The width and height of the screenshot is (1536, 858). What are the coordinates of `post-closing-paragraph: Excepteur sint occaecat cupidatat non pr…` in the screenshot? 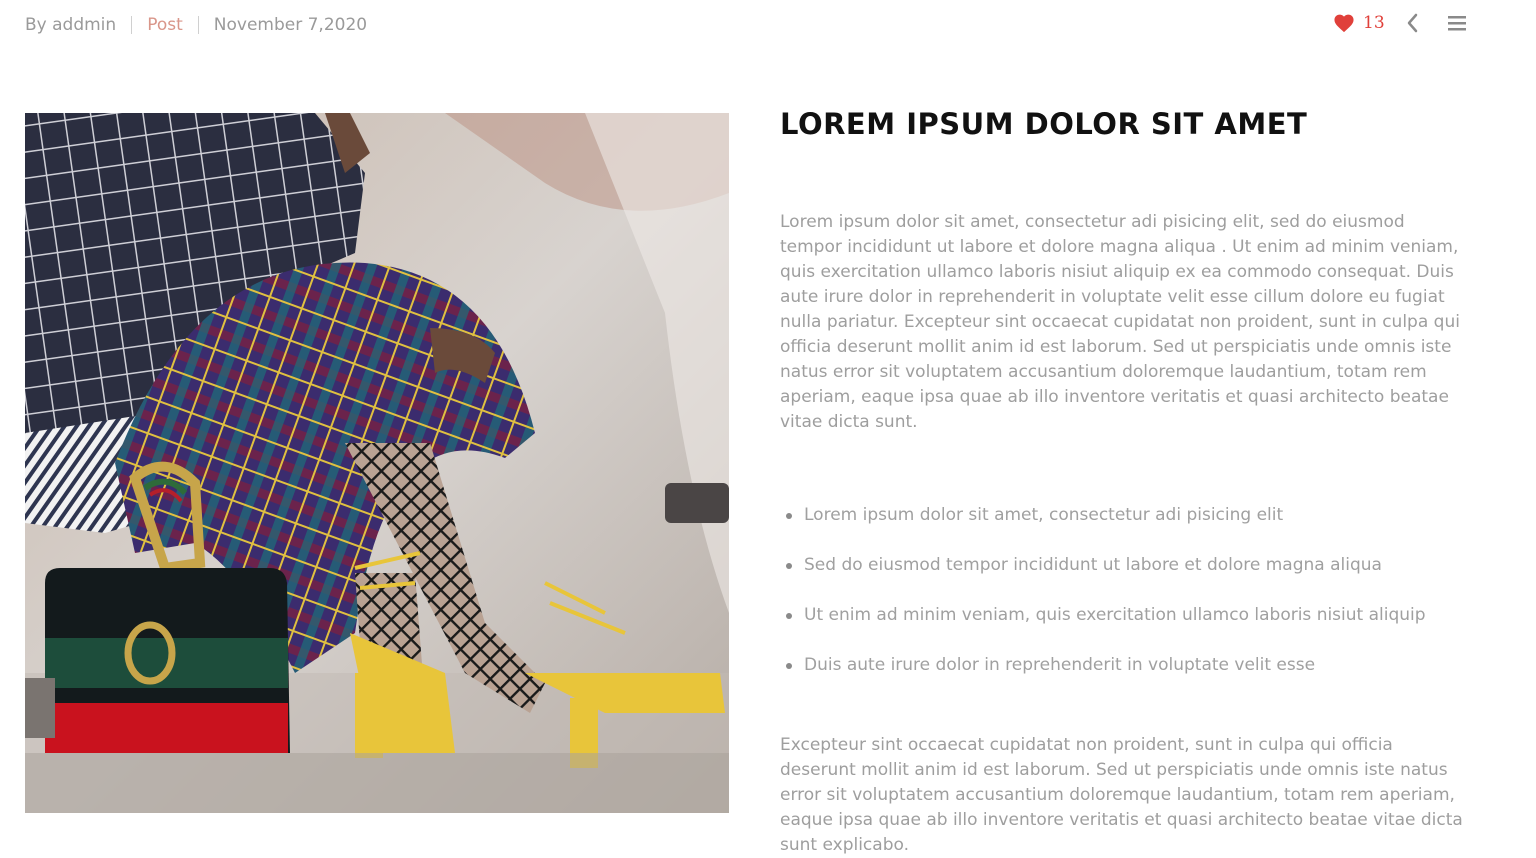 It's located at (1121, 795).